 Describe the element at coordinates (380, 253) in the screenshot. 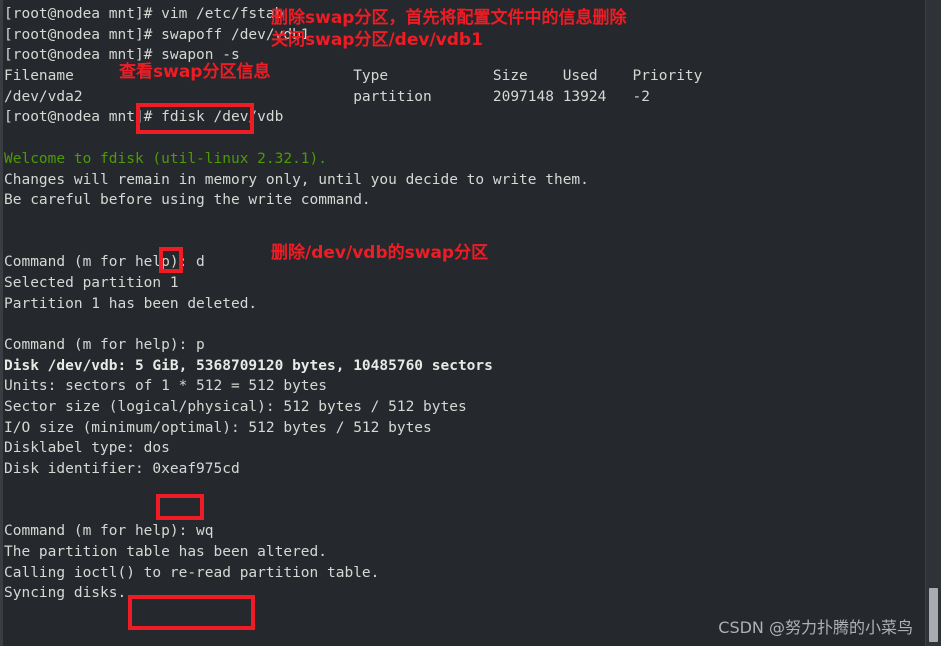

I see `annotation-delete-vdb-swap: 删除/dev/vdb的swap分区` at that location.